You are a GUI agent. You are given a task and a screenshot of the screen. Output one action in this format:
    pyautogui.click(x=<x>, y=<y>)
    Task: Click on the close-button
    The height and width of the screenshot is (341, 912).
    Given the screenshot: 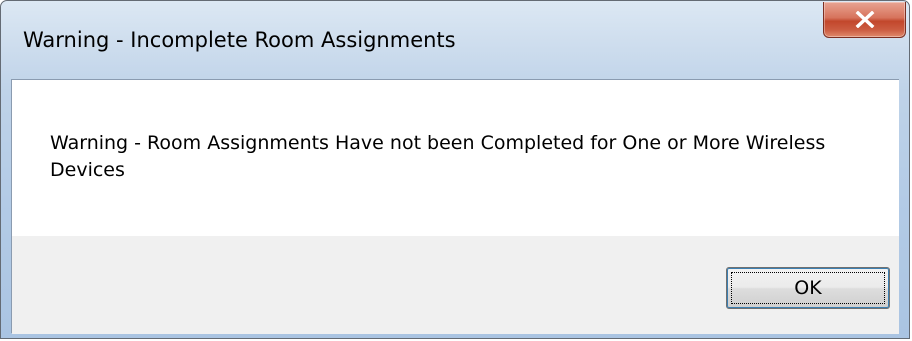 What is the action you would take?
    pyautogui.click(x=864, y=20)
    